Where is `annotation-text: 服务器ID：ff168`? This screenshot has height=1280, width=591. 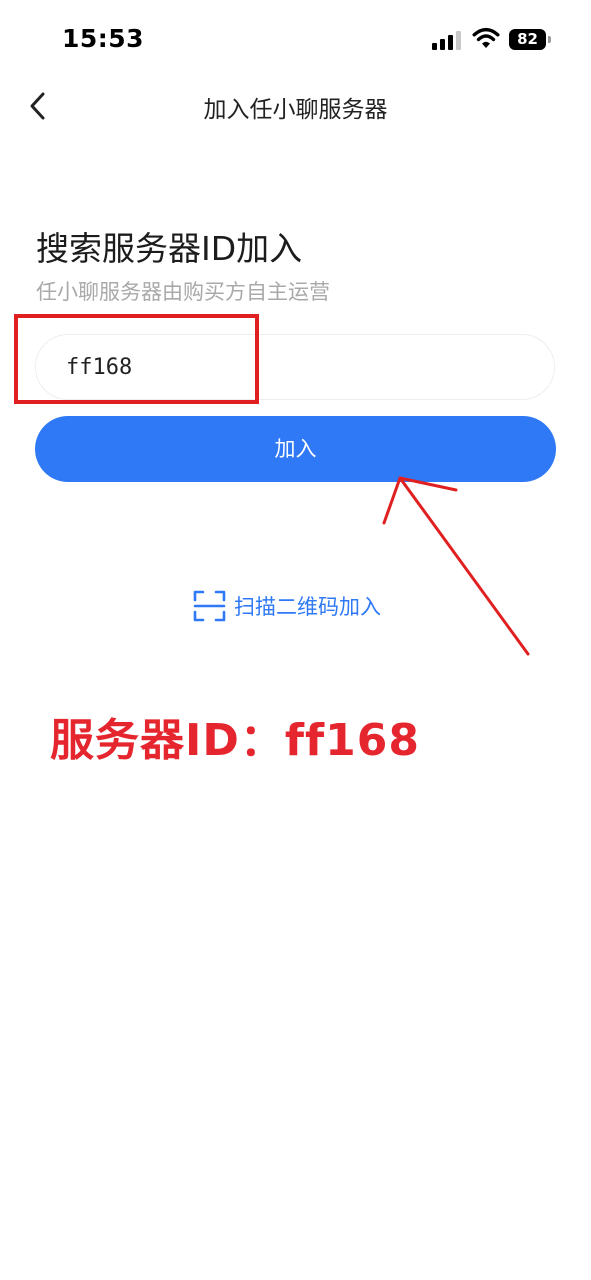 annotation-text: 服务器ID：ff168 is located at coordinates (235, 740).